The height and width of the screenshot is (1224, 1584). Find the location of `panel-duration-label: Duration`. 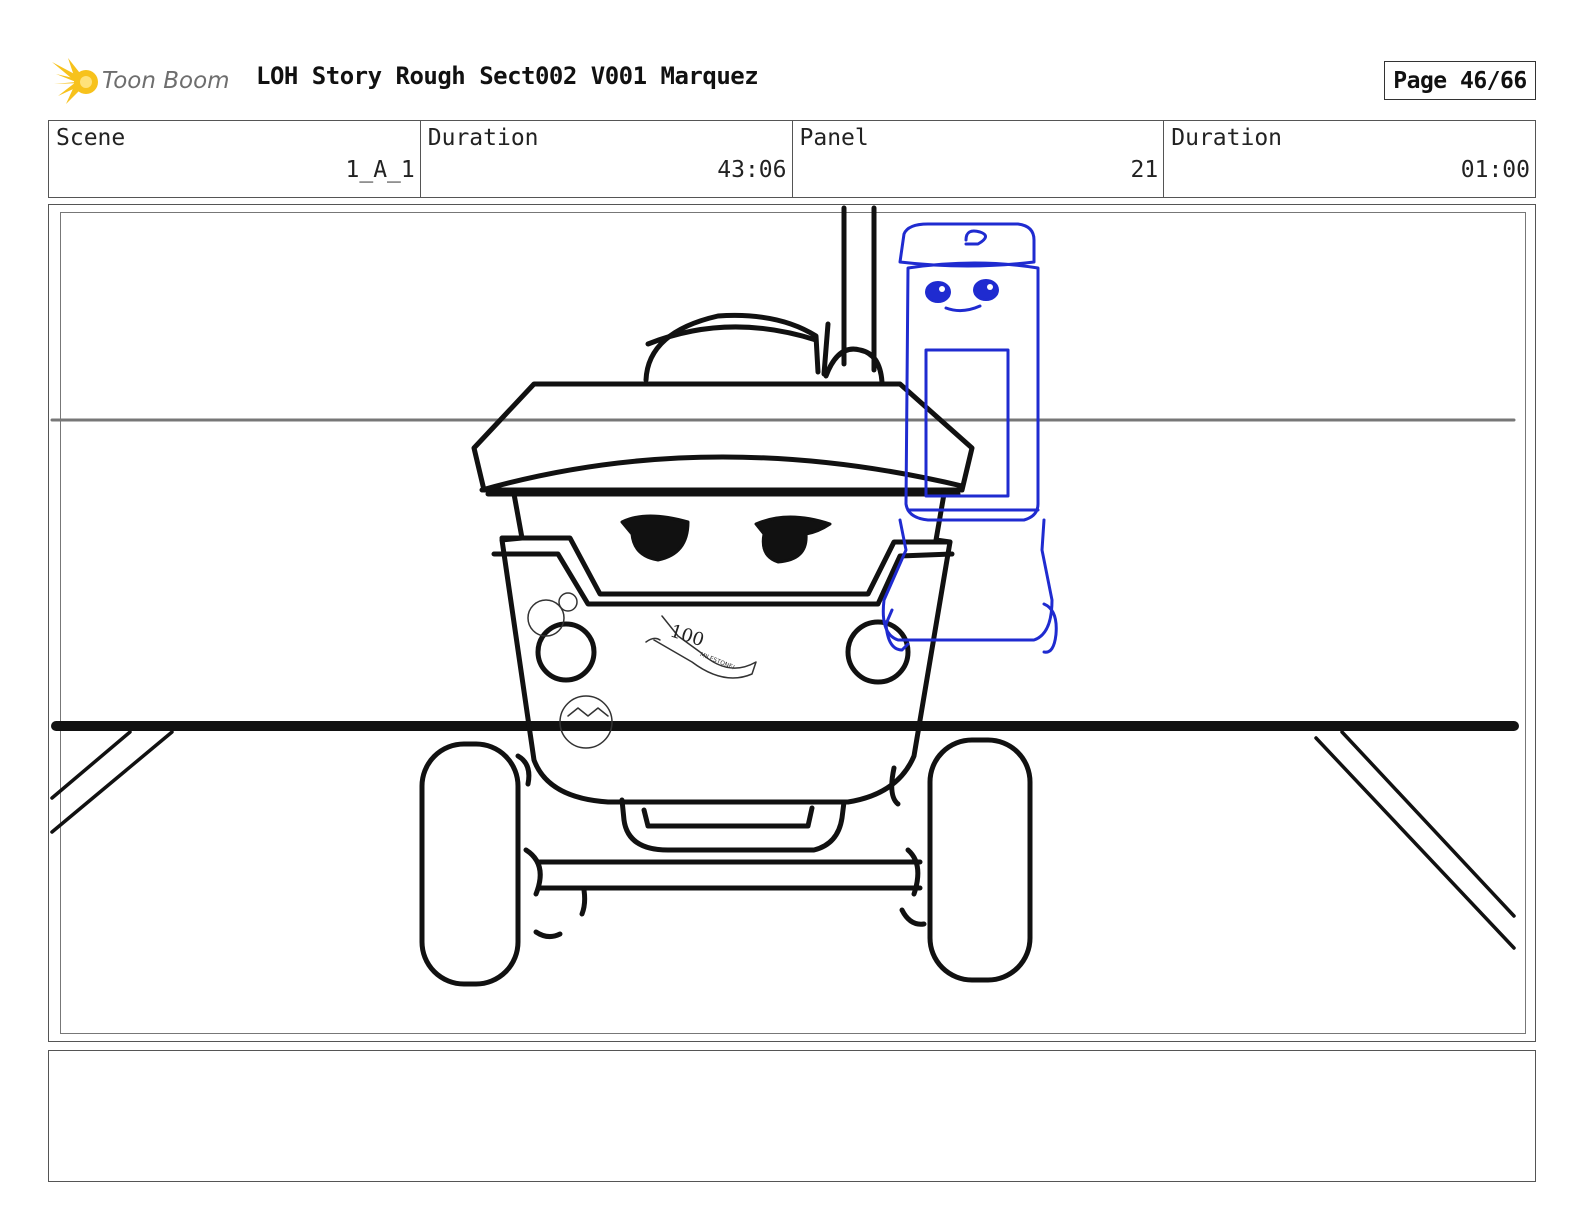

panel-duration-label: Duration is located at coordinates (1227, 138).